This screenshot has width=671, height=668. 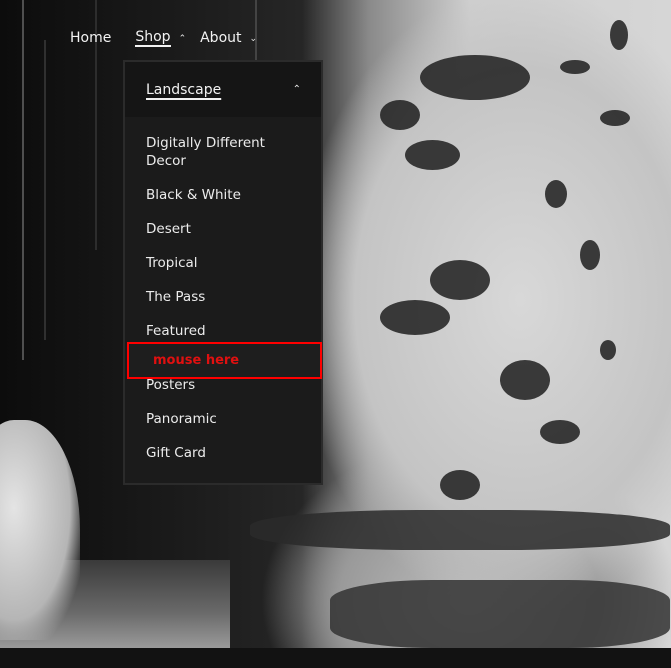 I want to click on dropdown-item-the-pass: The Pass, so click(x=223, y=297).